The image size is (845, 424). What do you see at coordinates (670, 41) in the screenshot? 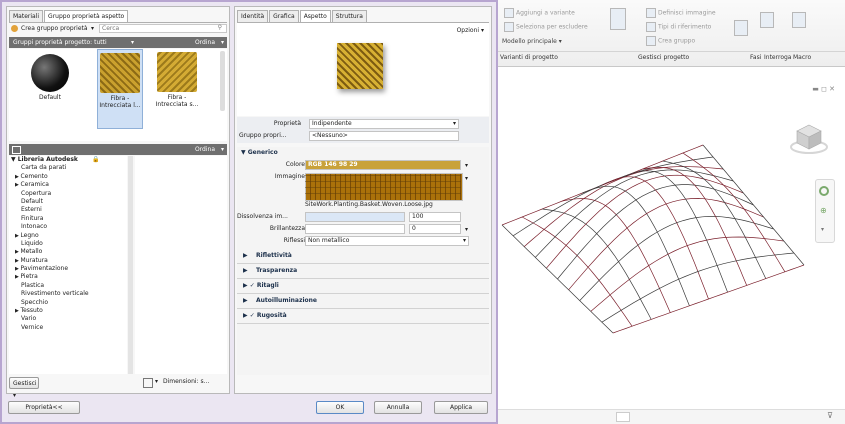
I see `ribbon-create-group: Crea gruppo` at bounding box center [670, 41].